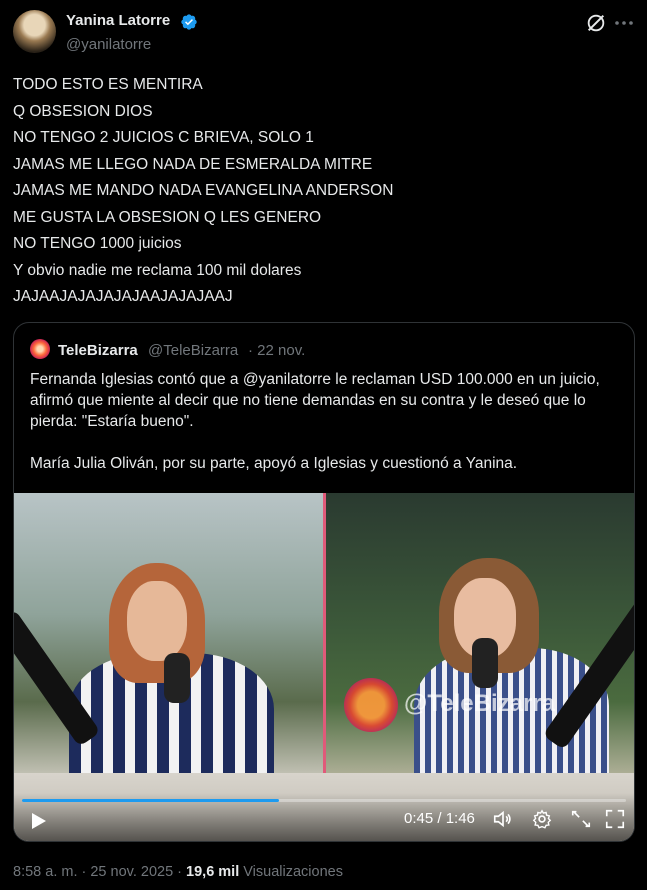 This screenshot has height=890, width=647. I want to click on quote-author-avatar, so click(40, 349).